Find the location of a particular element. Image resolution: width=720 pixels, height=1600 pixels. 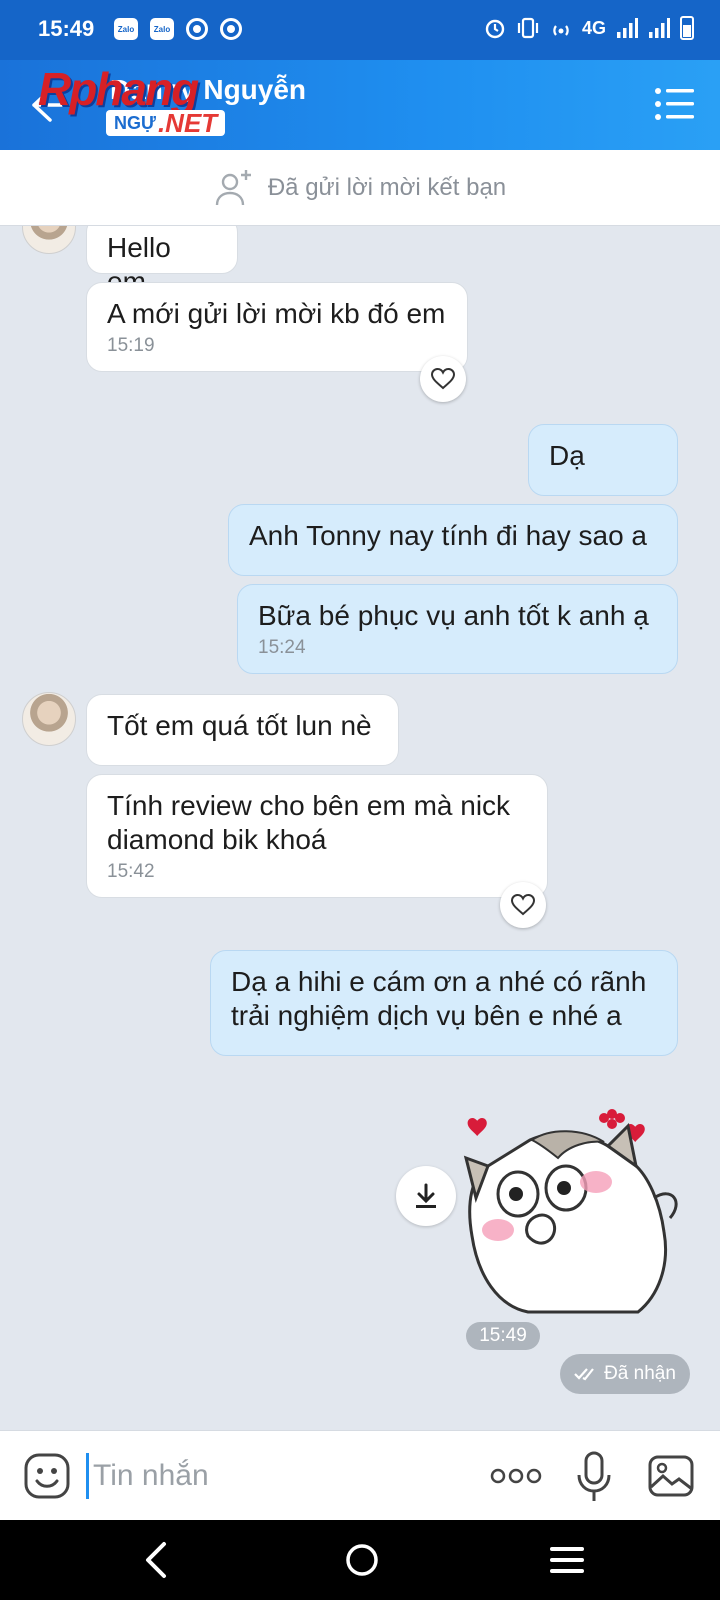

message-text: Tốt em quá tốt lun nè is located at coordinates (239, 725).